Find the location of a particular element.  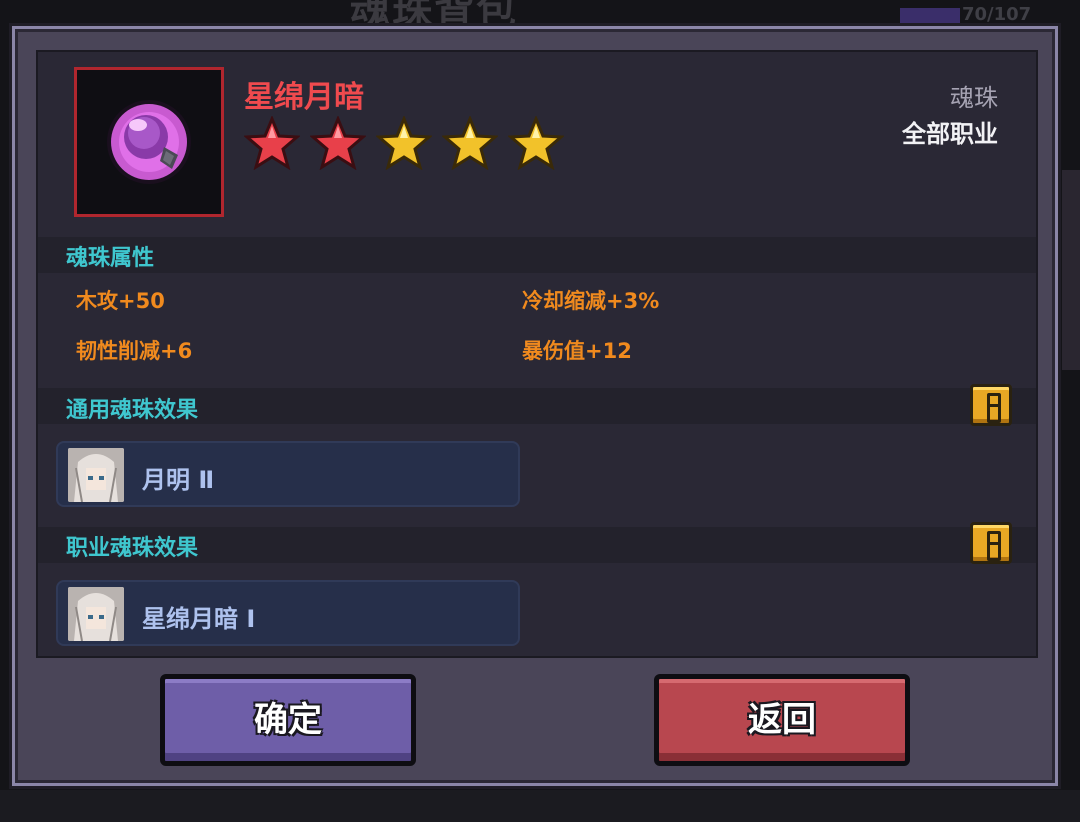

attribute-item: 冷却缩减+3% is located at coordinates (591, 301).